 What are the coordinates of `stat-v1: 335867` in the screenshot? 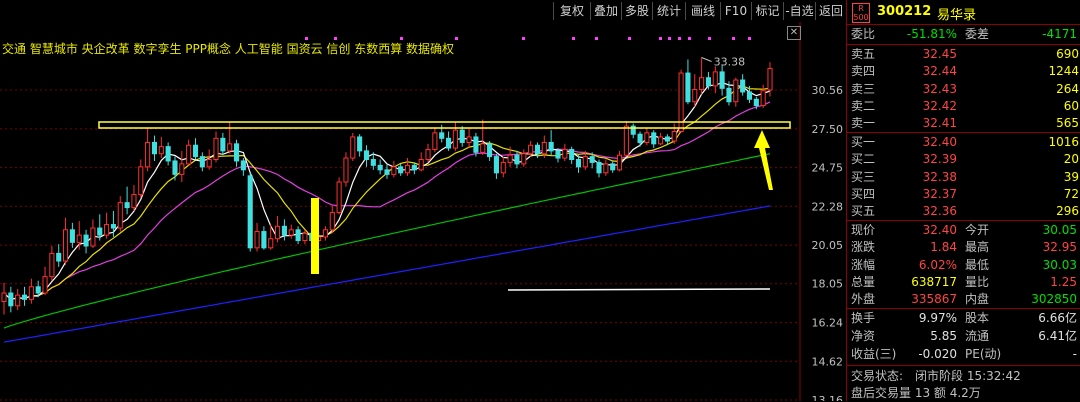 It's located at (934, 299).